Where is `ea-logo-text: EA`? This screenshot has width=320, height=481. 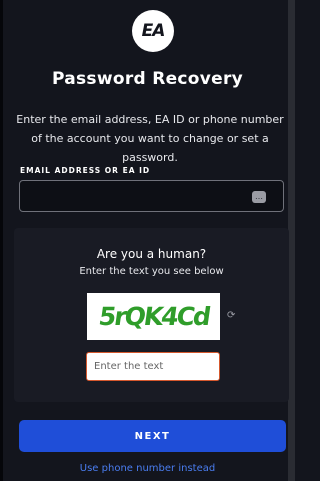
ea-logo-text: EA is located at coordinates (153, 31).